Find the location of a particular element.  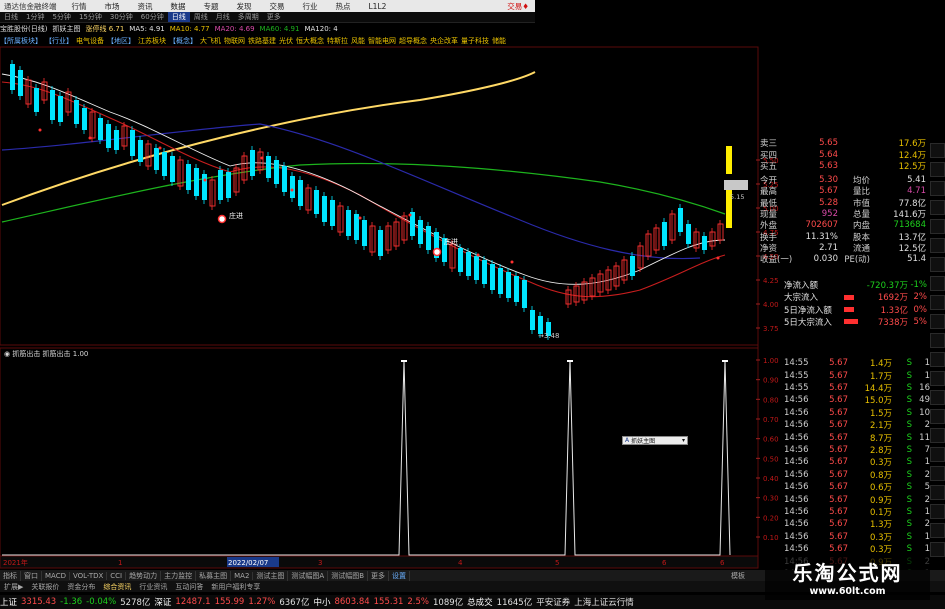

indicator-tab: 测试主图 is located at coordinates (271, 575).